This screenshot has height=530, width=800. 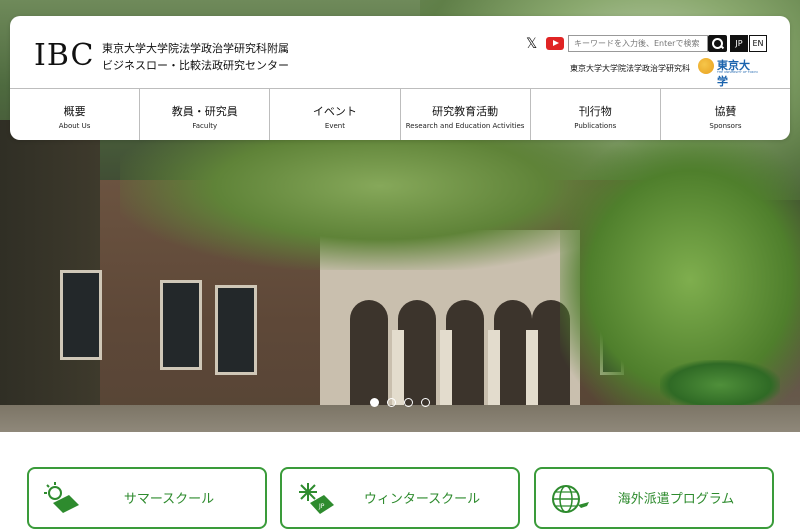 What do you see at coordinates (64, 55) in the screenshot?
I see `site-logo: IBC` at bounding box center [64, 55].